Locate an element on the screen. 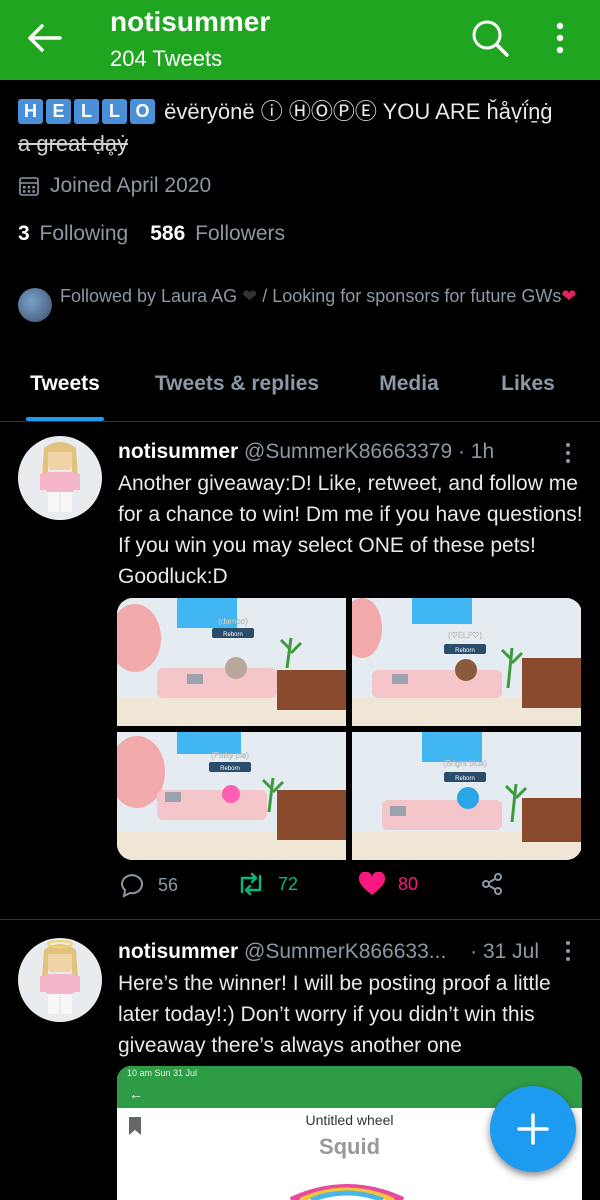 The image size is (600, 1200). screenshot-status-text: 10 am Sun 31 Jul is located at coordinates (162, 1073).